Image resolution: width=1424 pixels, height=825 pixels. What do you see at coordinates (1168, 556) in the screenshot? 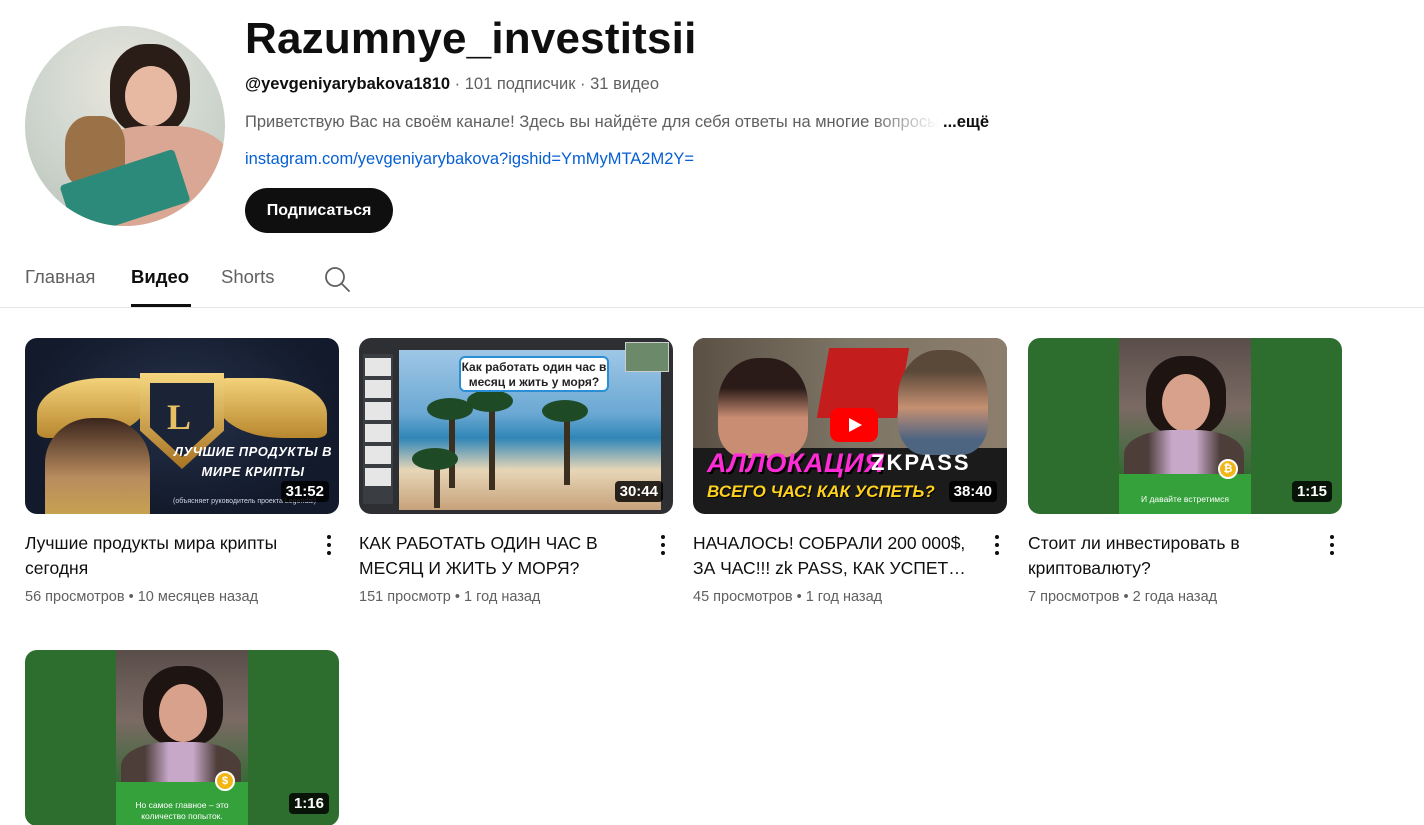
I see `video-title: Стоит ли инвестировать в криптовалюту?` at bounding box center [1168, 556].